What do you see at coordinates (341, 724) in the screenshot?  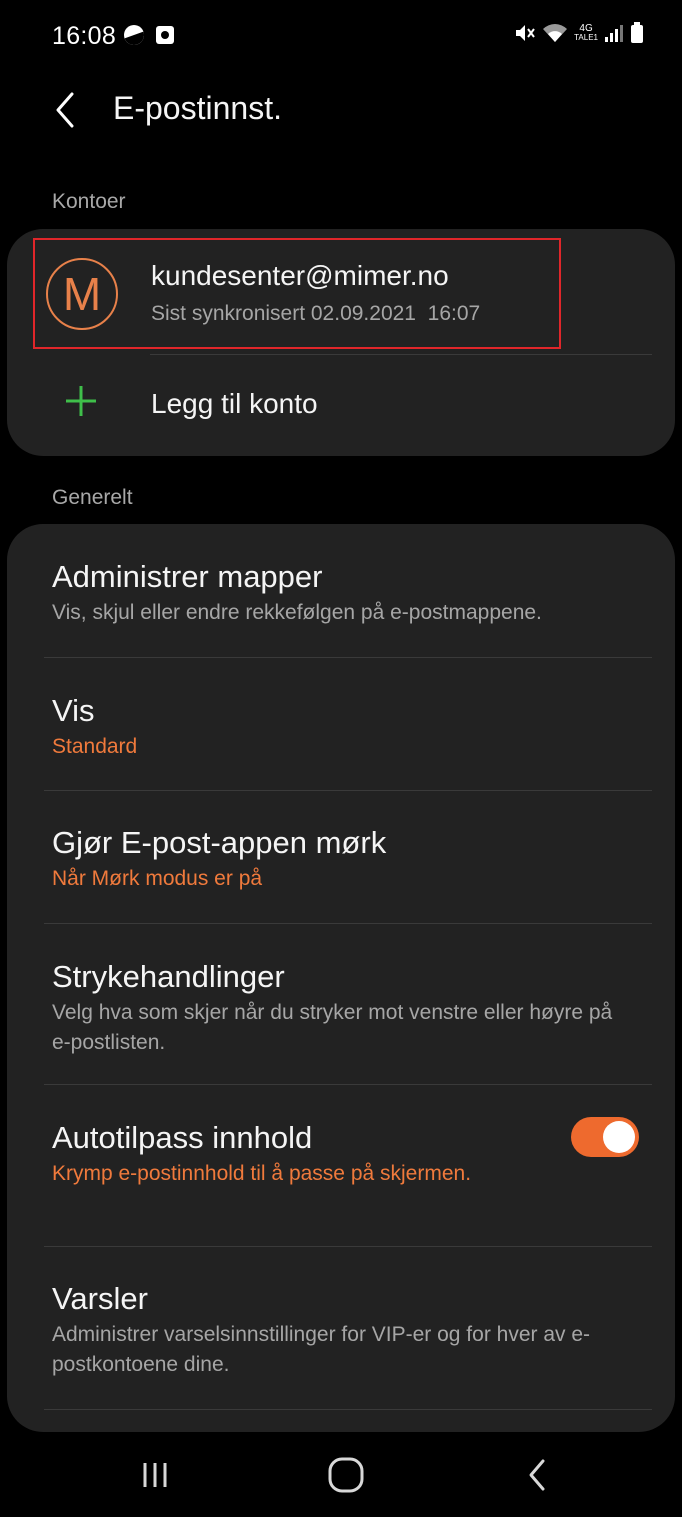 I see `setting-view: Vis Standard` at bounding box center [341, 724].